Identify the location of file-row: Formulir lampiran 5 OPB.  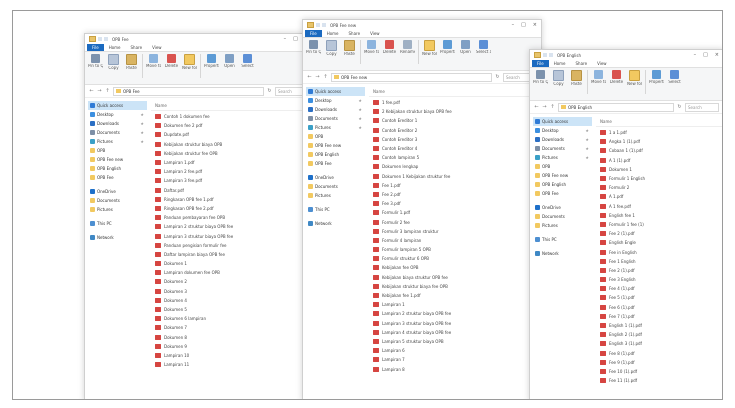
(455, 249).